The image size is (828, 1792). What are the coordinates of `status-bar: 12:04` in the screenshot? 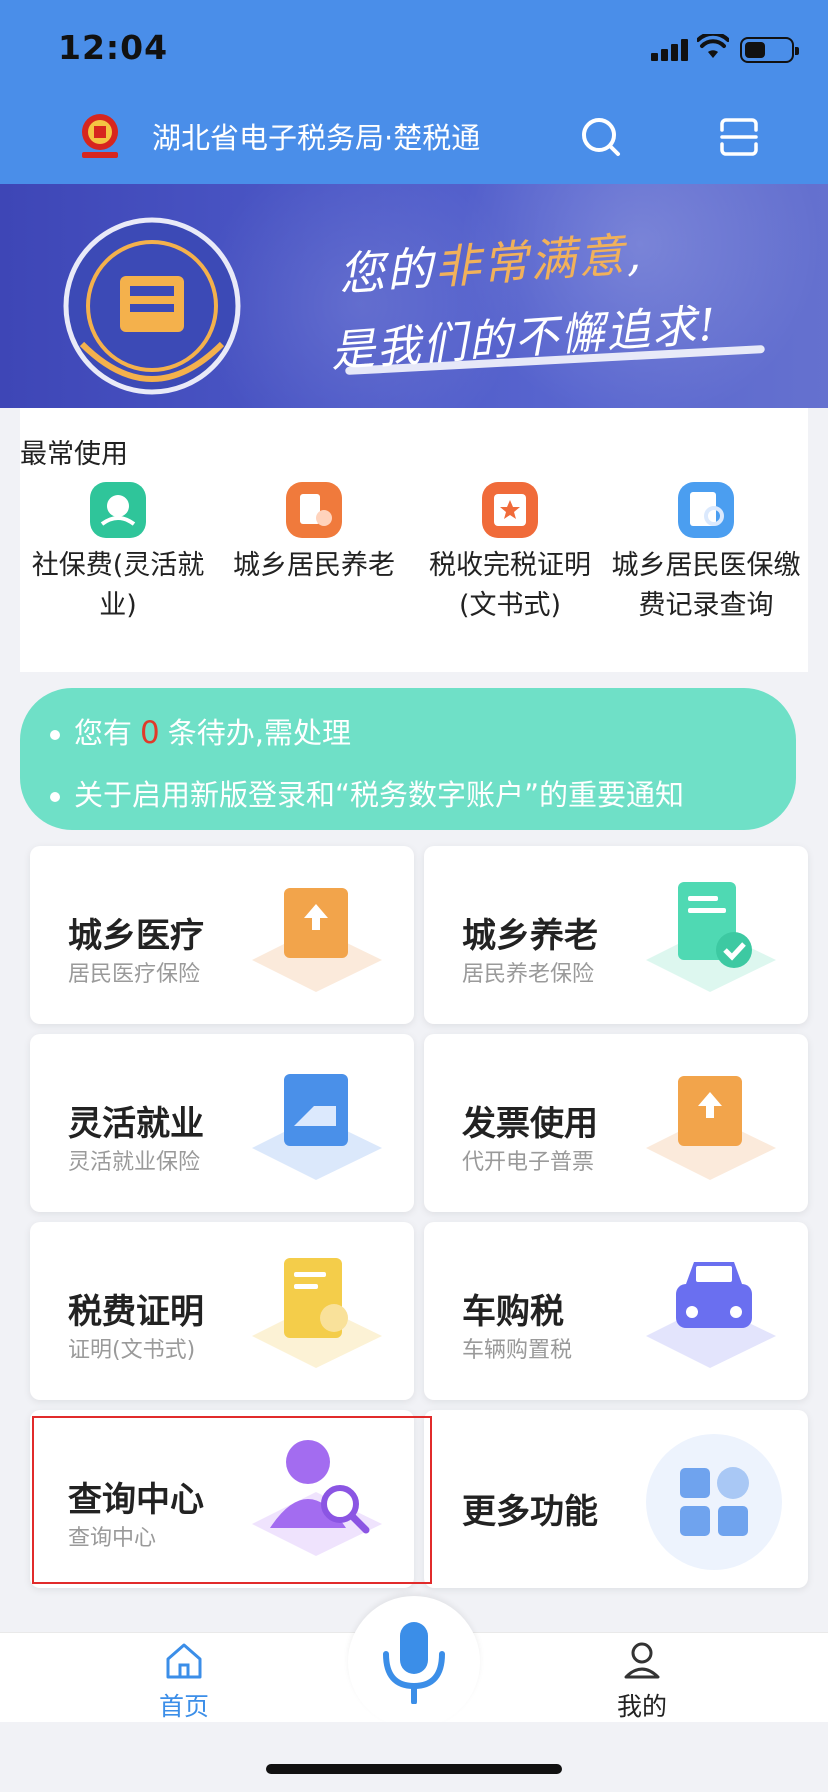 It's located at (414, 48).